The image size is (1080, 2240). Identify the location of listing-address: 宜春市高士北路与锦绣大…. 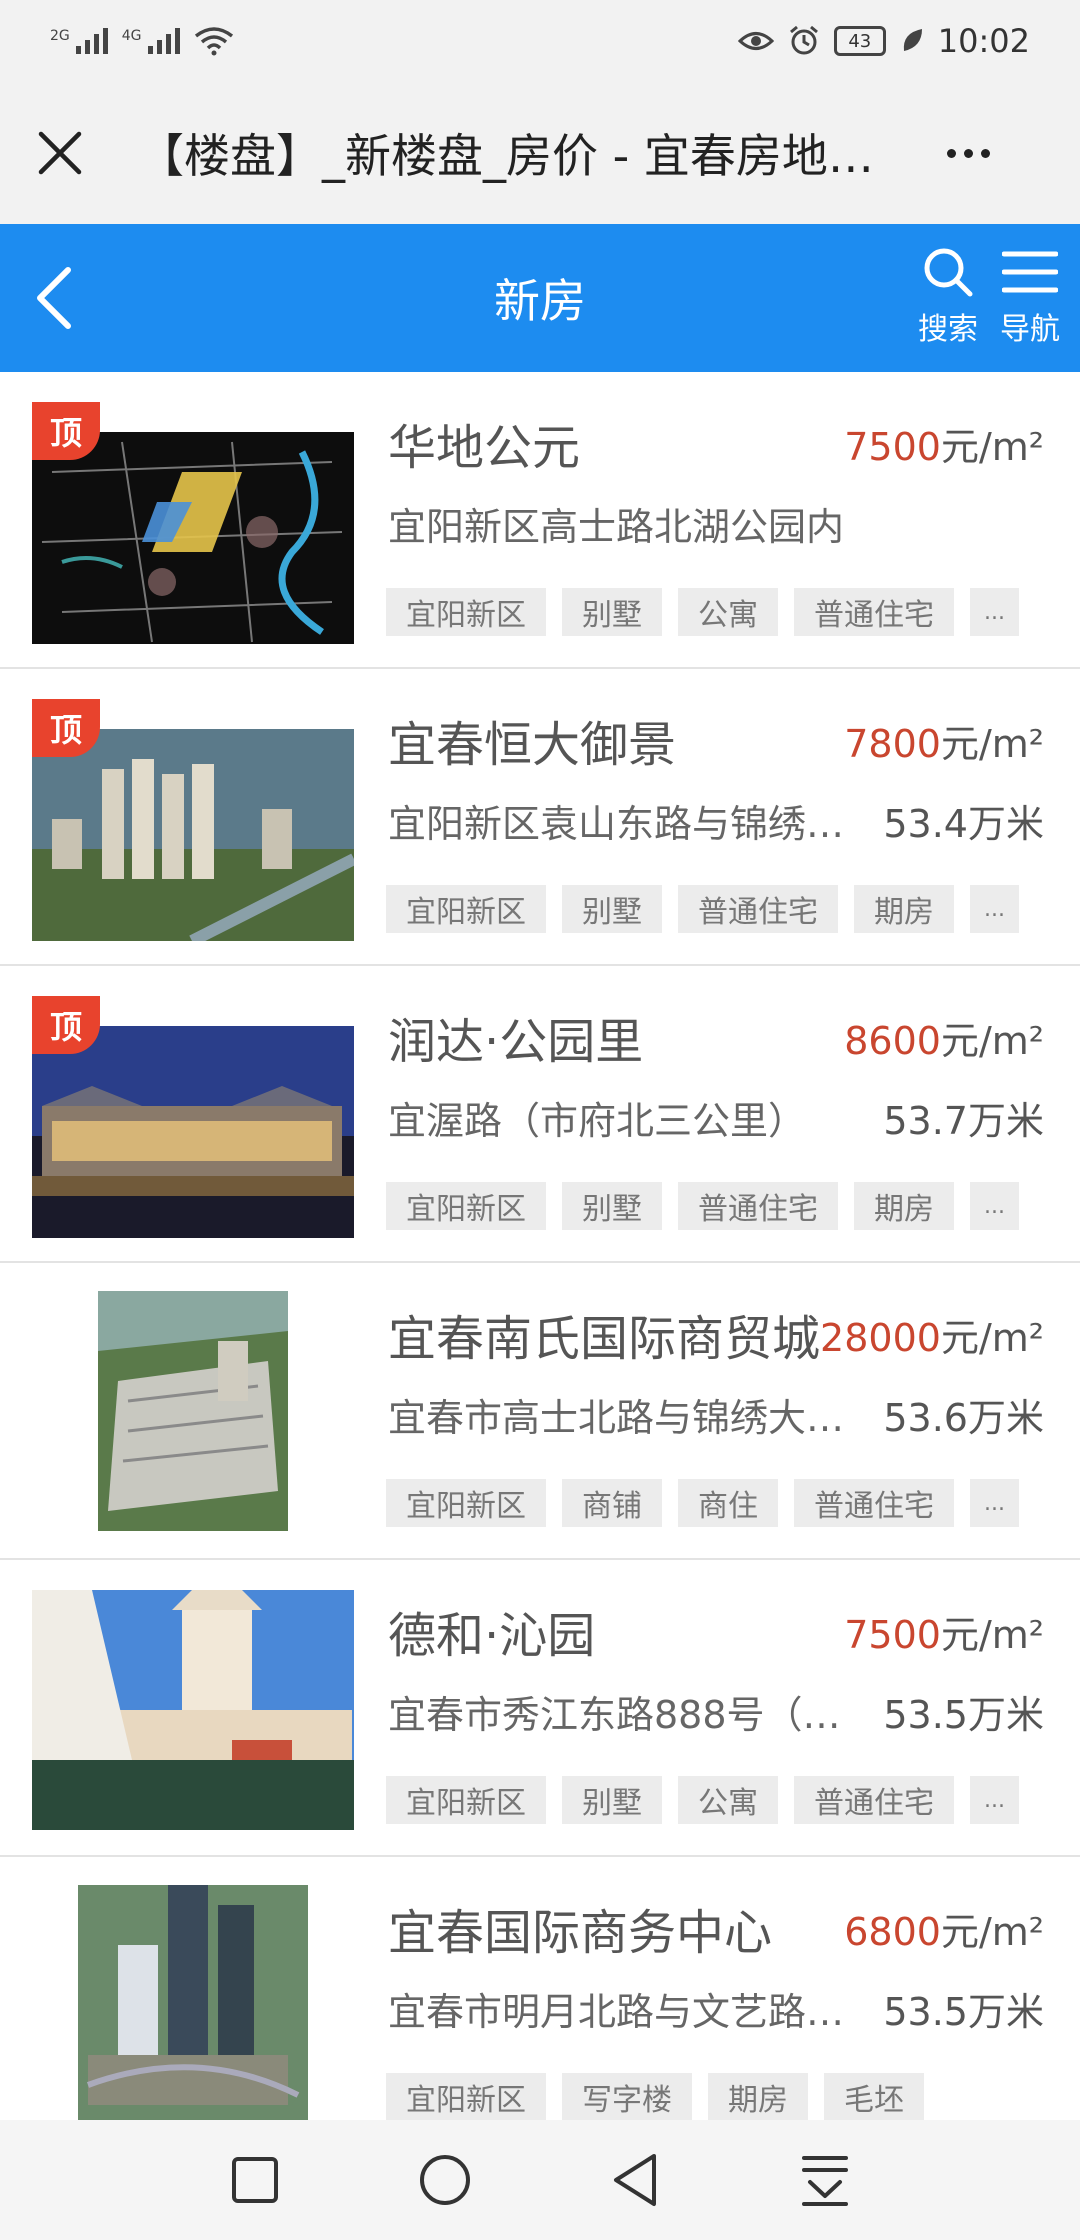
(616, 1418).